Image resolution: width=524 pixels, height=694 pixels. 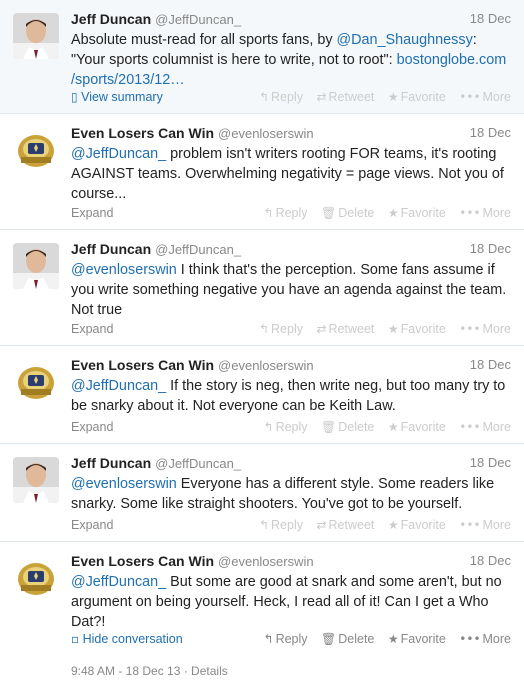 What do you see at coordinates (132, 639) in the screenshot?
I see `hide-conversation-label: Hide conversation` at bounding box center [132, 639].